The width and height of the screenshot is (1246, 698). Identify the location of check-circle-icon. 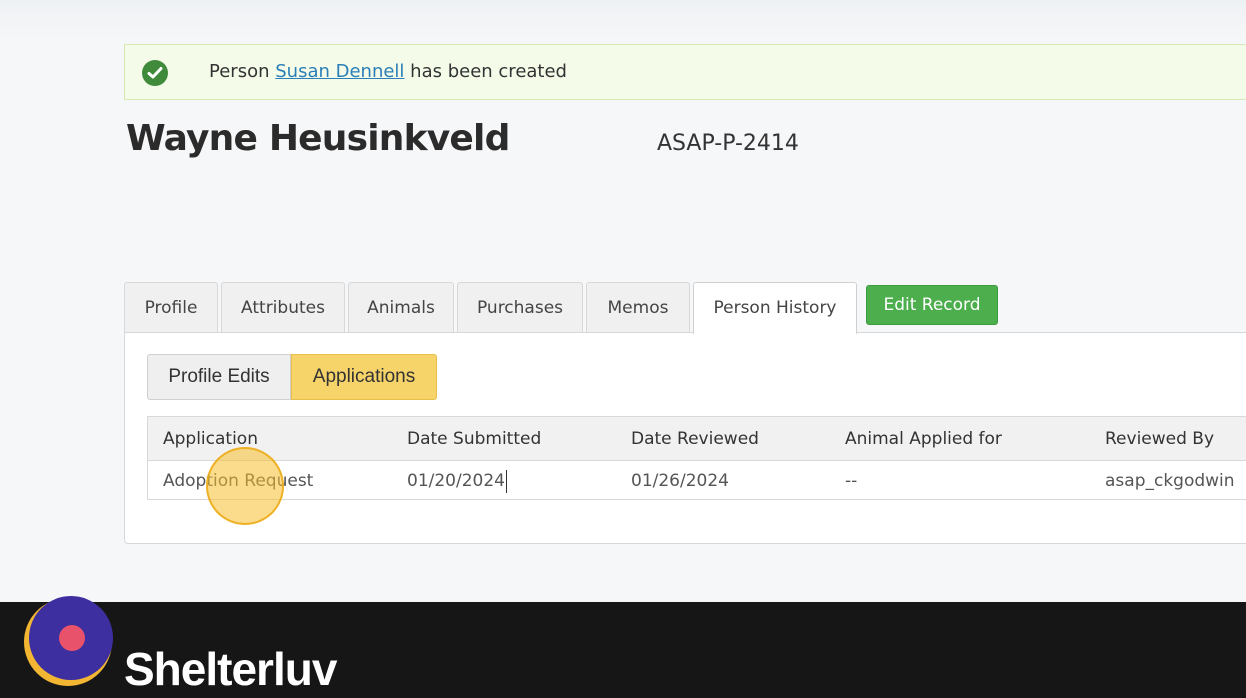
(155, 73).